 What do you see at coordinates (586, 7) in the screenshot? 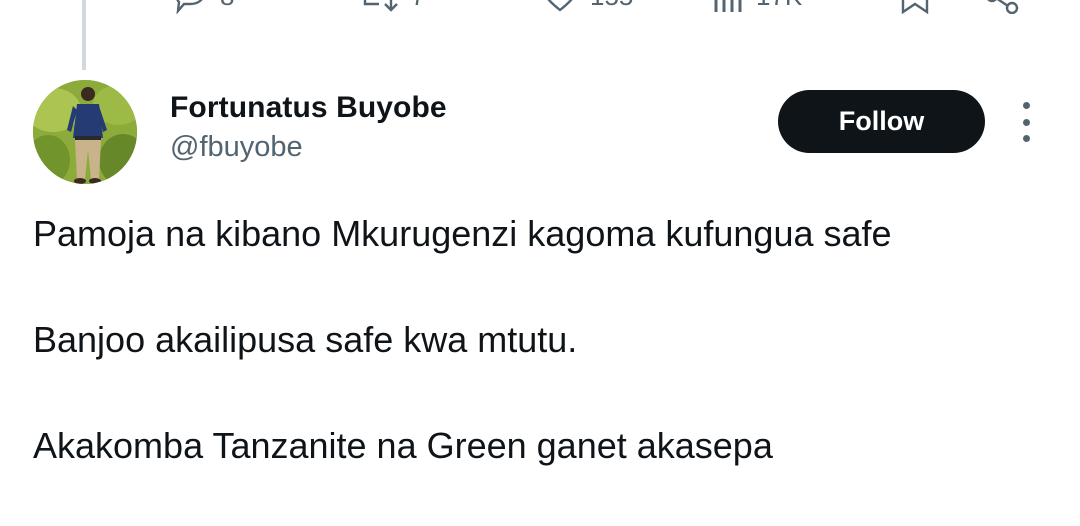
I see `like-button: 155` at bounding box center [586, 7].